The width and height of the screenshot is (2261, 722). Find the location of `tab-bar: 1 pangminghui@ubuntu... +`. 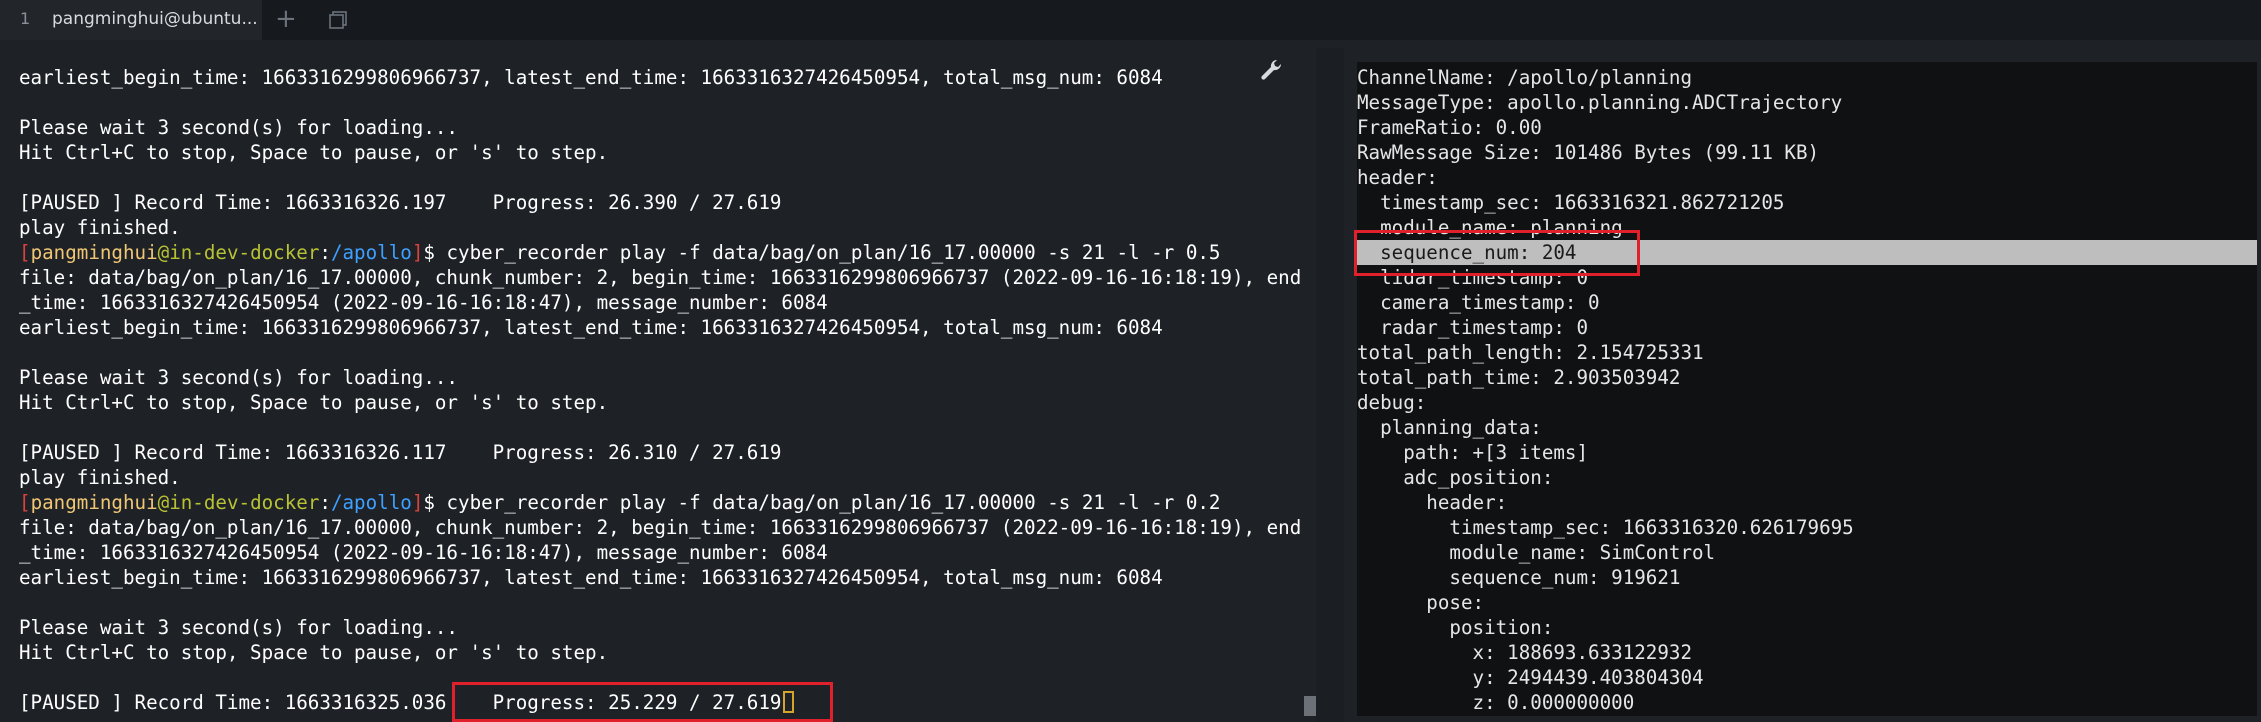

tab-bar: 1 pangminghui@ubuntu... + is located at coordinates (1130, 20).